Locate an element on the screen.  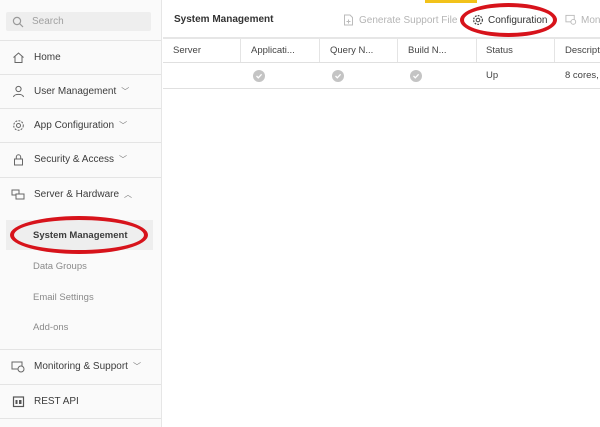
configuration-label: Configuration is located at coordinates (518, 20).